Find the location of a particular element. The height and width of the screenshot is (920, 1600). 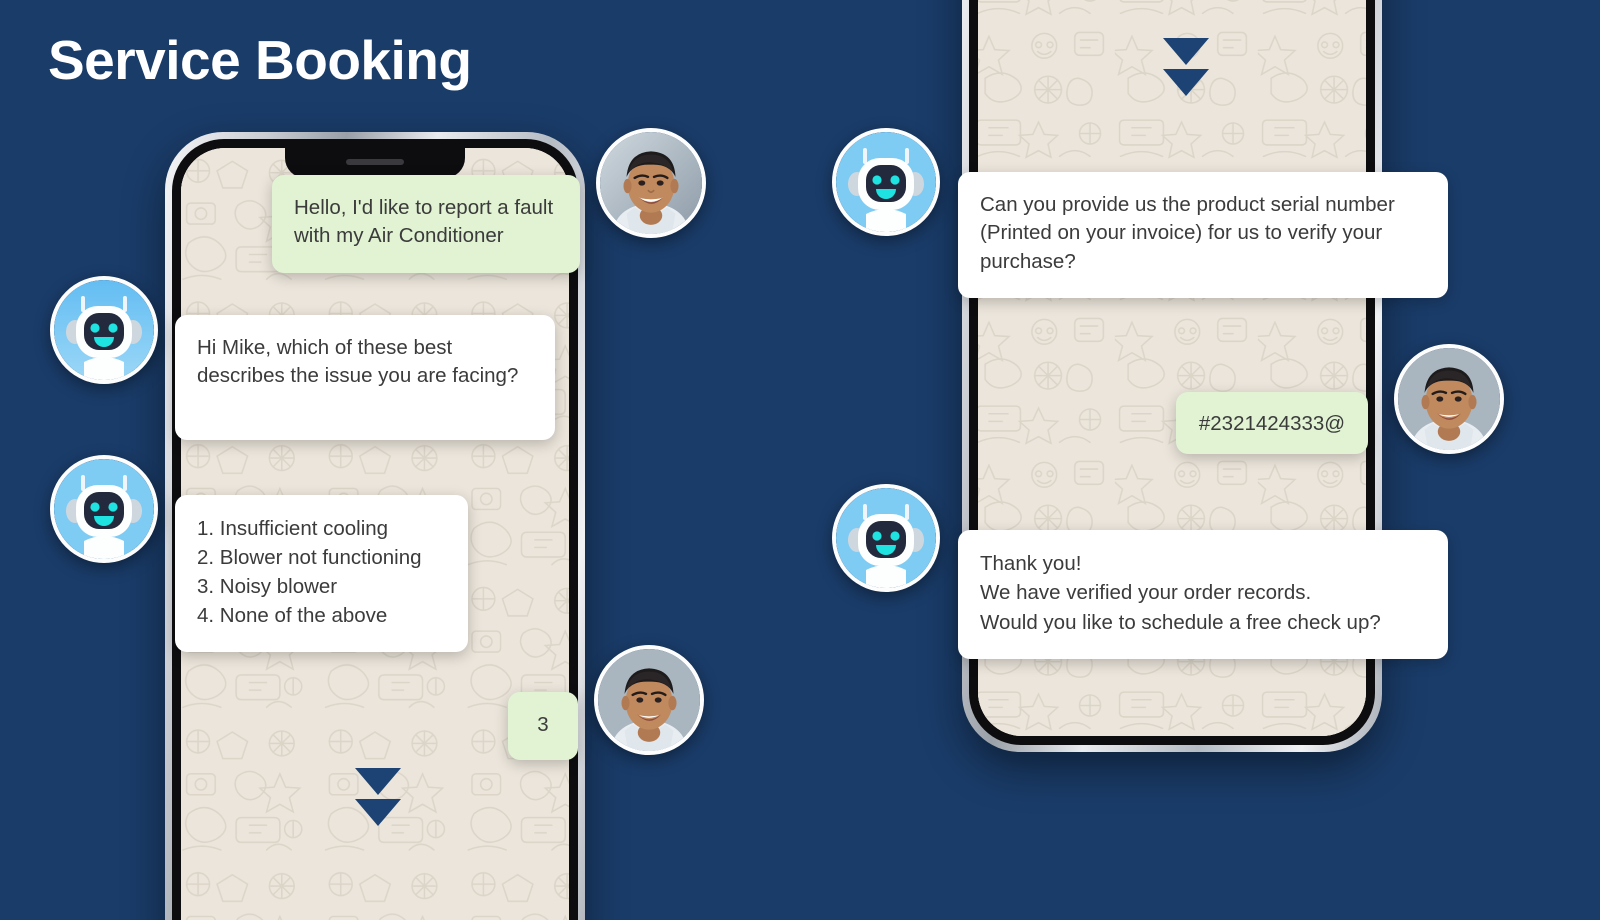

message-bubble-outgoing-serial: #2321424333@ is located at coordinates (1272, 423).